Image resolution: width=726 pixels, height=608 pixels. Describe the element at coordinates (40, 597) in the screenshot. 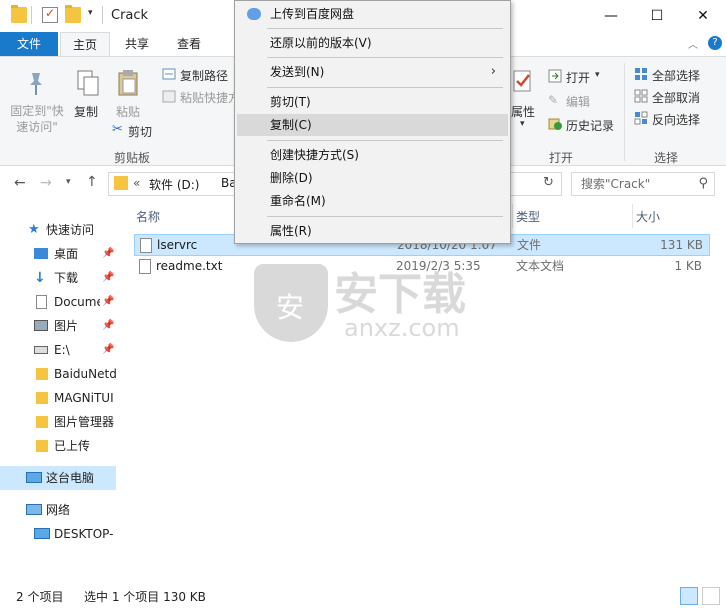

I see `item-count: 2 个项目` at that location.